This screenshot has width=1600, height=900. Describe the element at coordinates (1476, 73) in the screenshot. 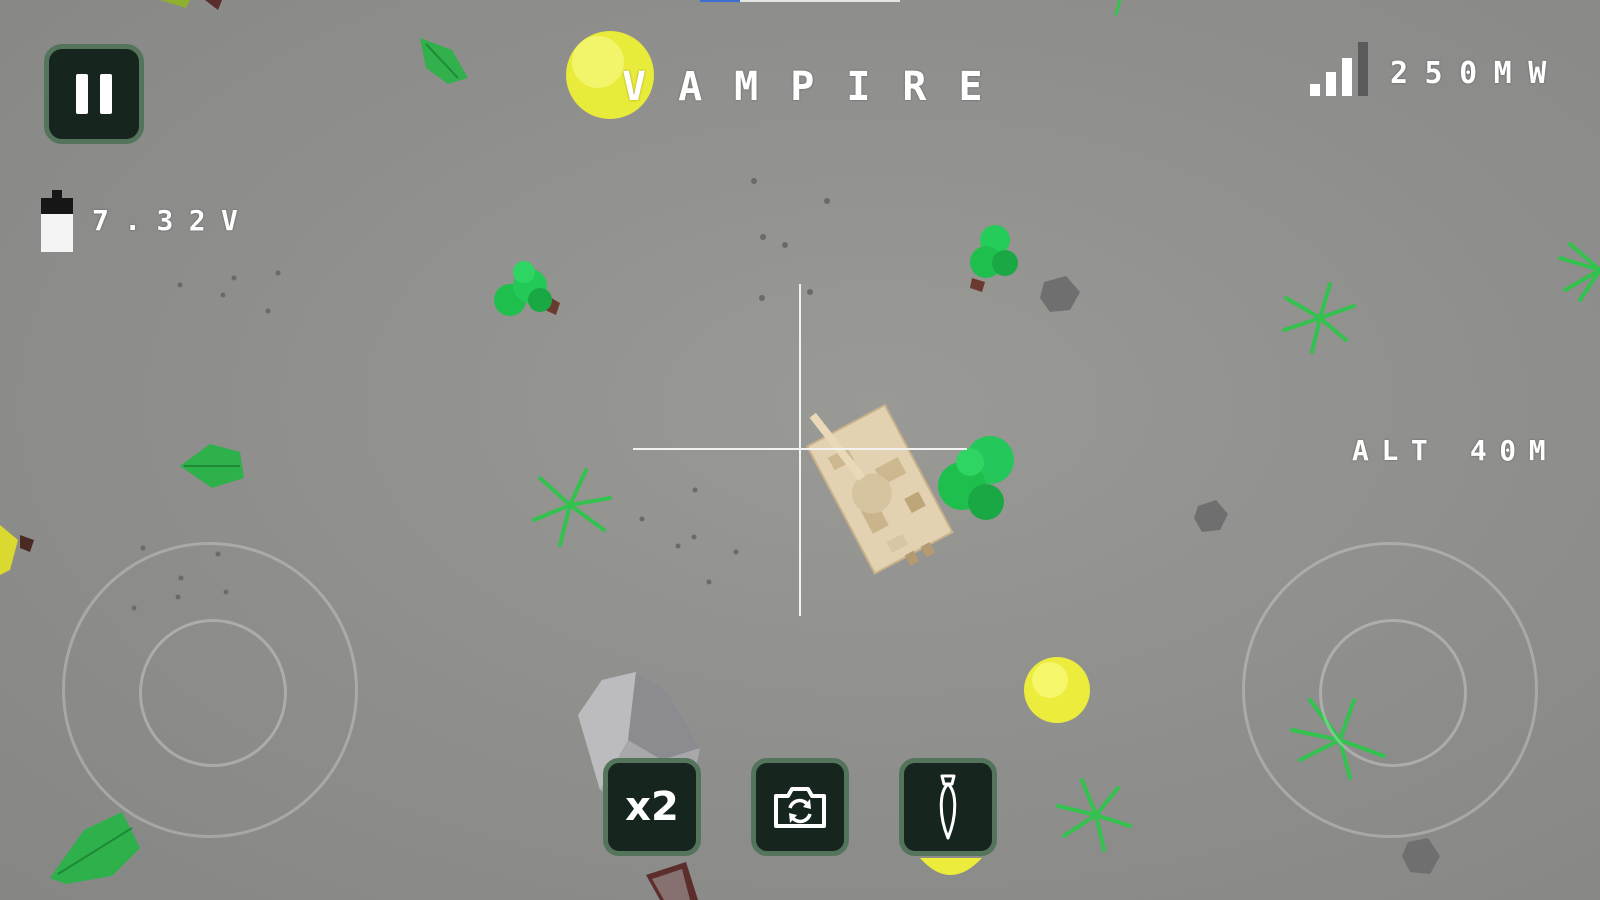

I see `signal-power-readout: 250MW` at that location.